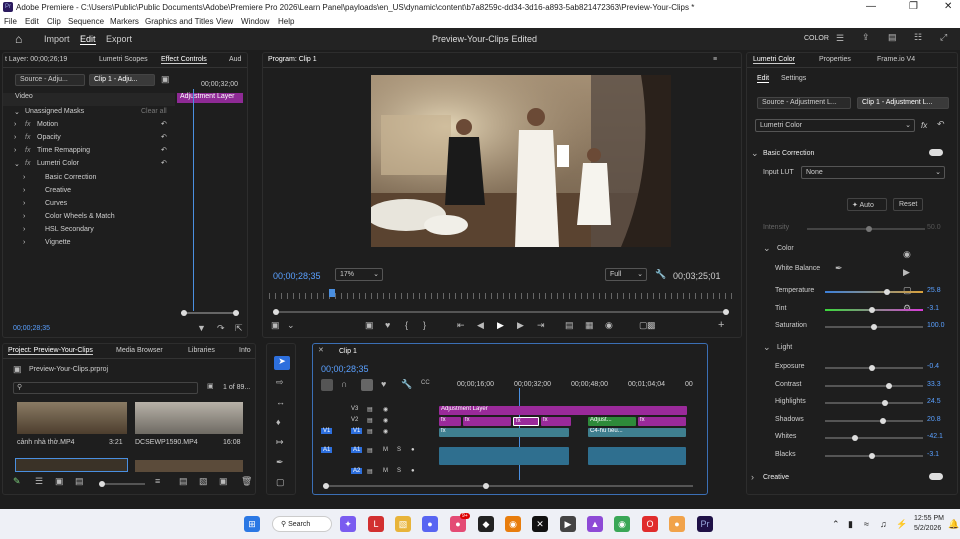 The width and height of the screenshot is (960, 539). Describe the element at coordinates (520, 325) in the screenshot. I see `step-forward-icon: ▶` at that location.